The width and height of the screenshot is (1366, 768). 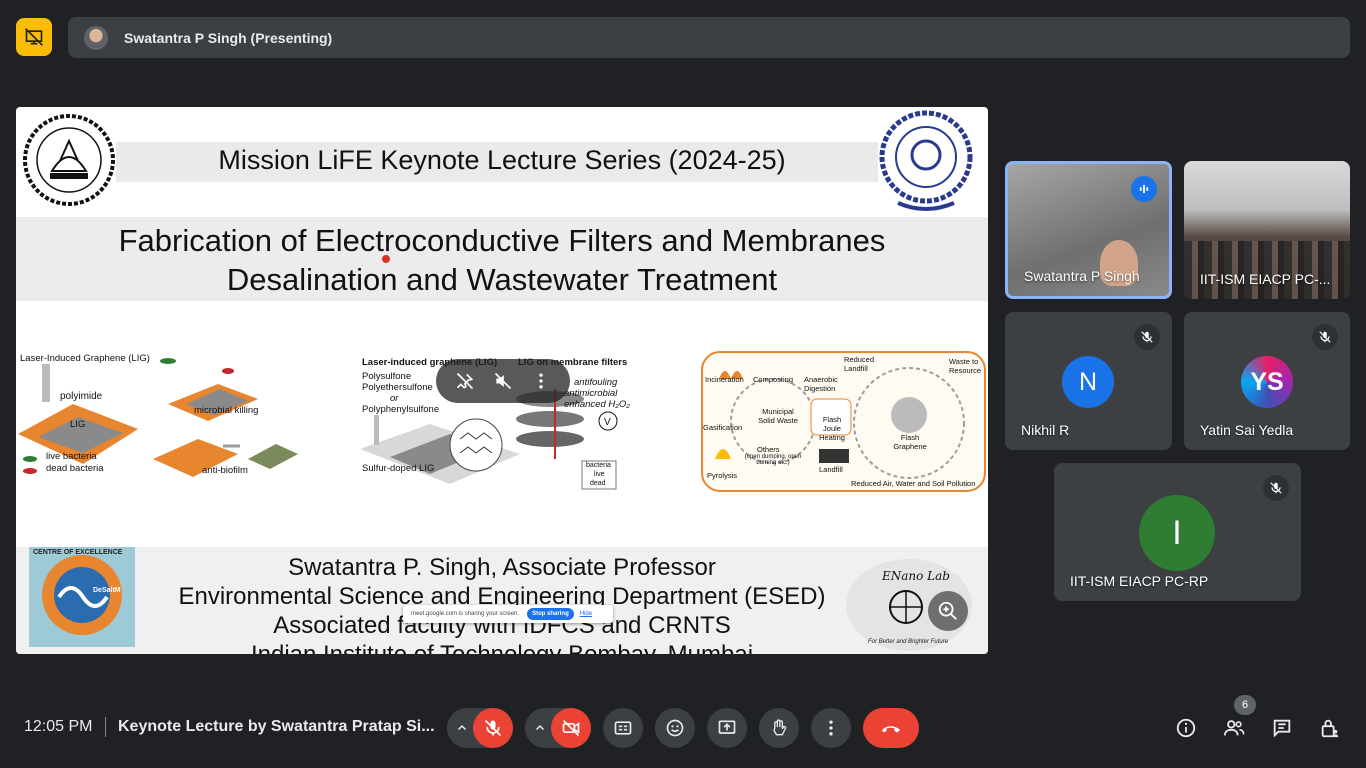 I want to click on reactions-button, so click(x=675, y=728).